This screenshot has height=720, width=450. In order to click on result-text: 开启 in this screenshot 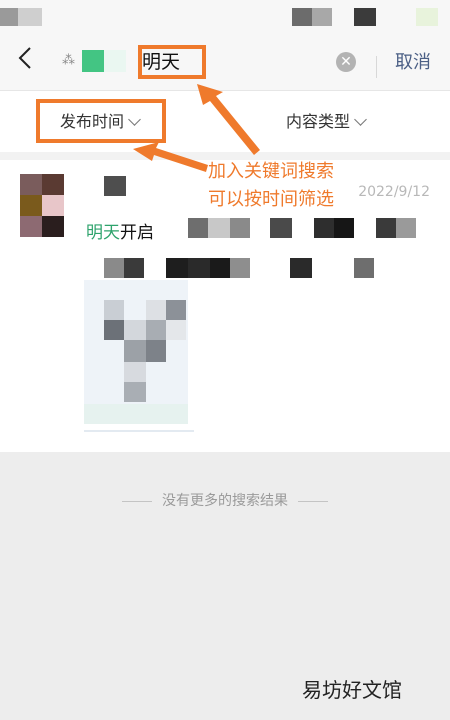, I will do `click(137, 233)`.